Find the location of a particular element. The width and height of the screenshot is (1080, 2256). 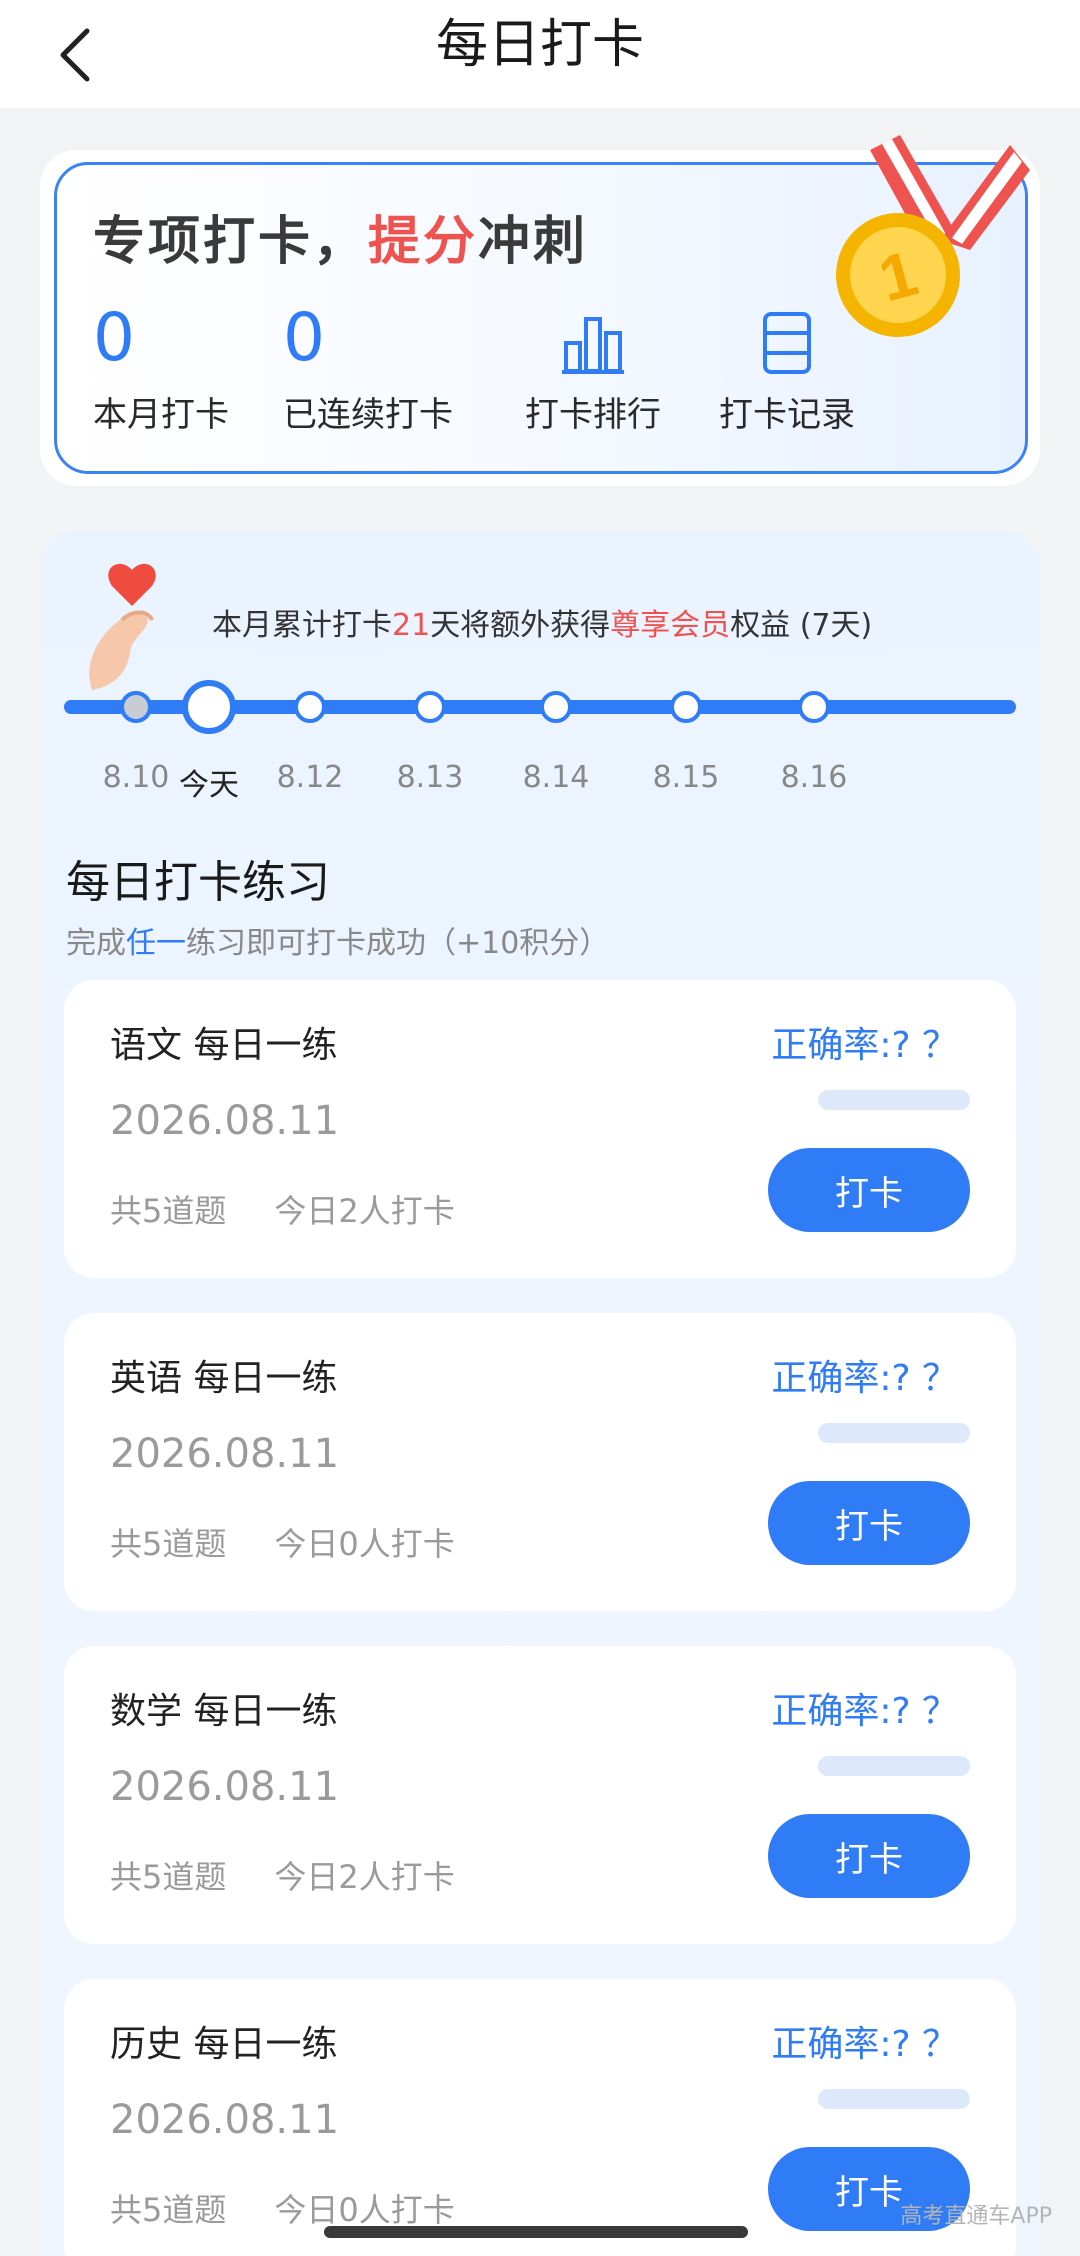

exercise-card-chinese: 语文 每日一练 2026.08.11 共5道题 今日2人打卡 正确率:? ？ 打卡 is located at coordinates (540, 1129).